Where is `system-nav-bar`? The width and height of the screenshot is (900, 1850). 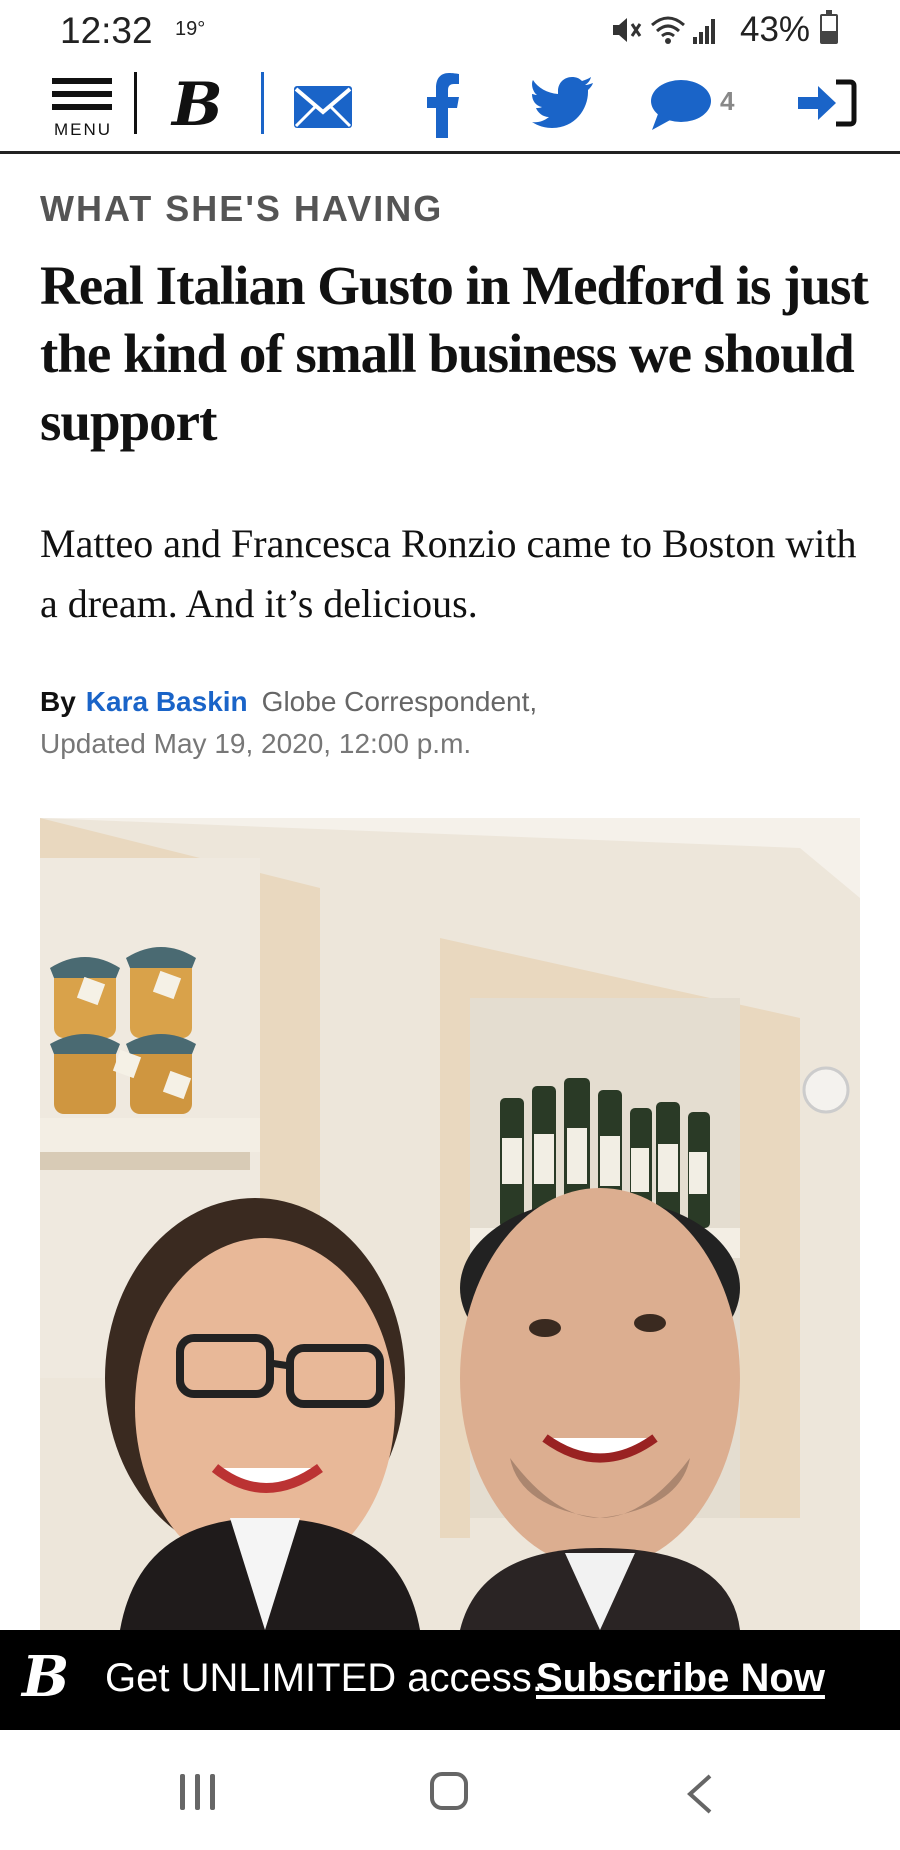
system-nav-bar is located at coordinates (450, 1790).